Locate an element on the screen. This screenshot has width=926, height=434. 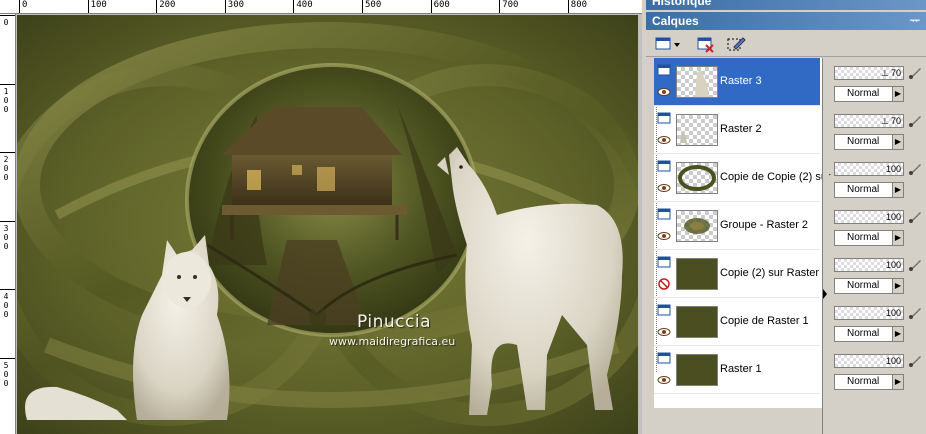
vertical-ruler: 0 100 200 300 400 500 is located at coordinates (8, 224).